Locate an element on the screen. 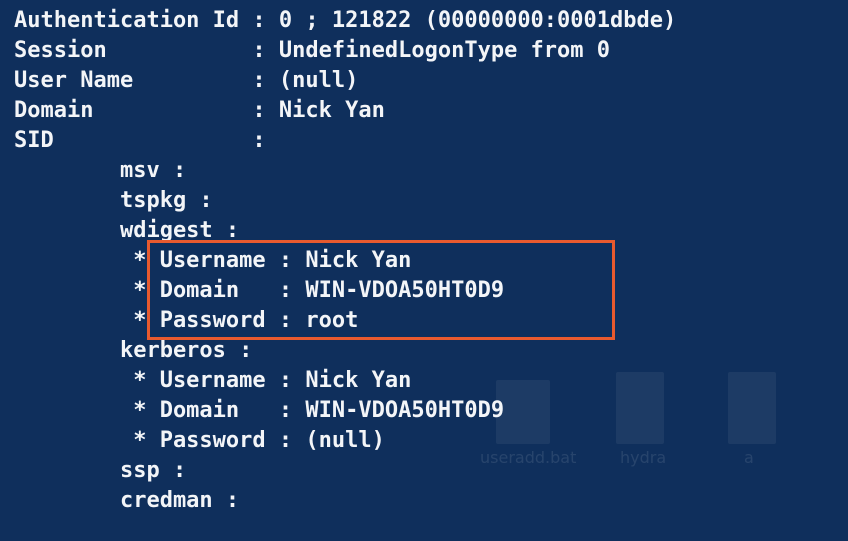 The width and height of the screenshot is (848, 541). desktop-label: hydra is located at coordinates (643, 457).